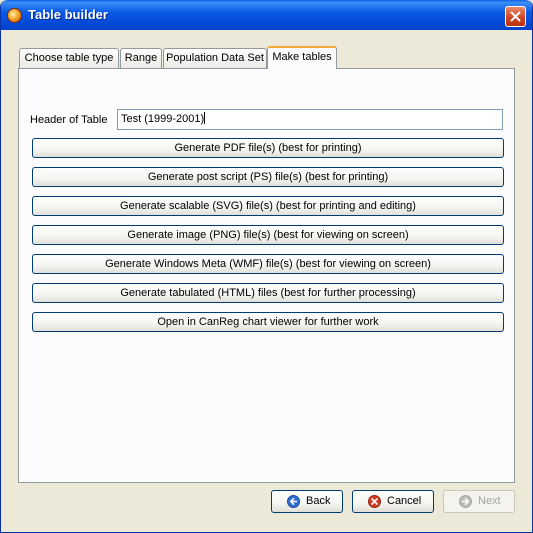  I want to click on tab-make-tables: Make tables, so click(302, 57).